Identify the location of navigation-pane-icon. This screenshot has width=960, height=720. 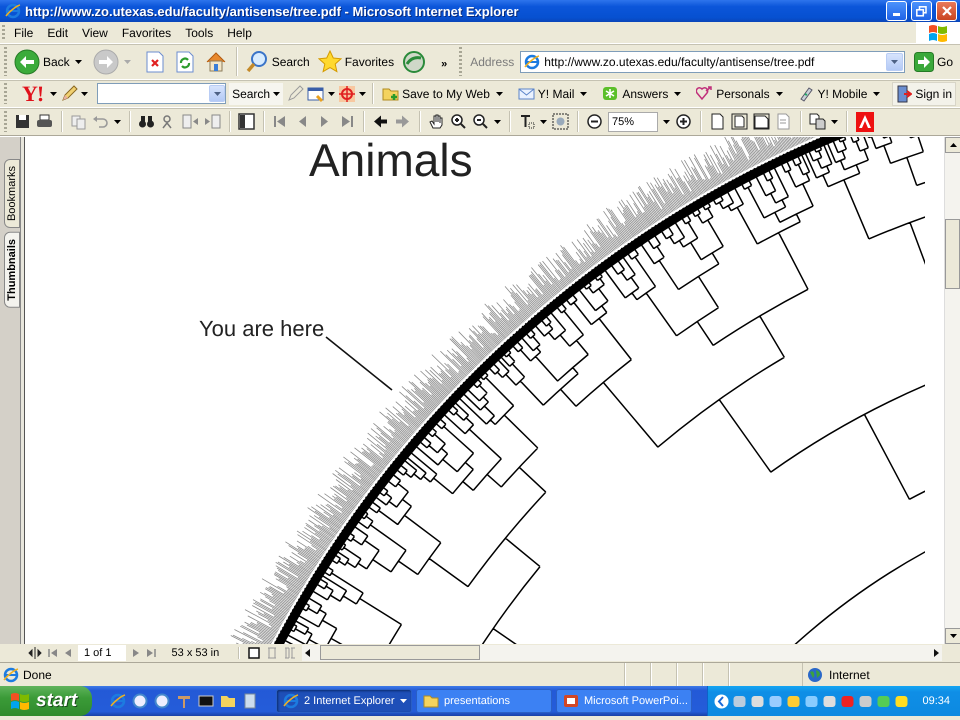
(246, 121).